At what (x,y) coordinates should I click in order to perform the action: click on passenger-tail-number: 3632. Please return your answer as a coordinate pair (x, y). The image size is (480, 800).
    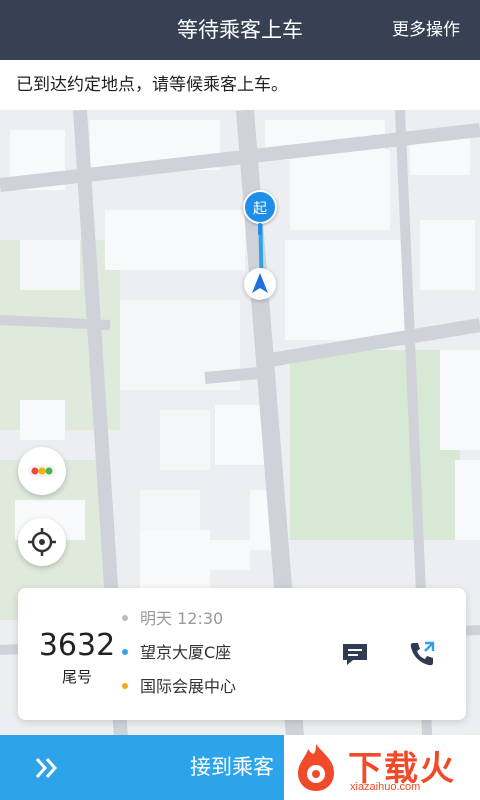
    Looking at the image, I should click on (77, 645).